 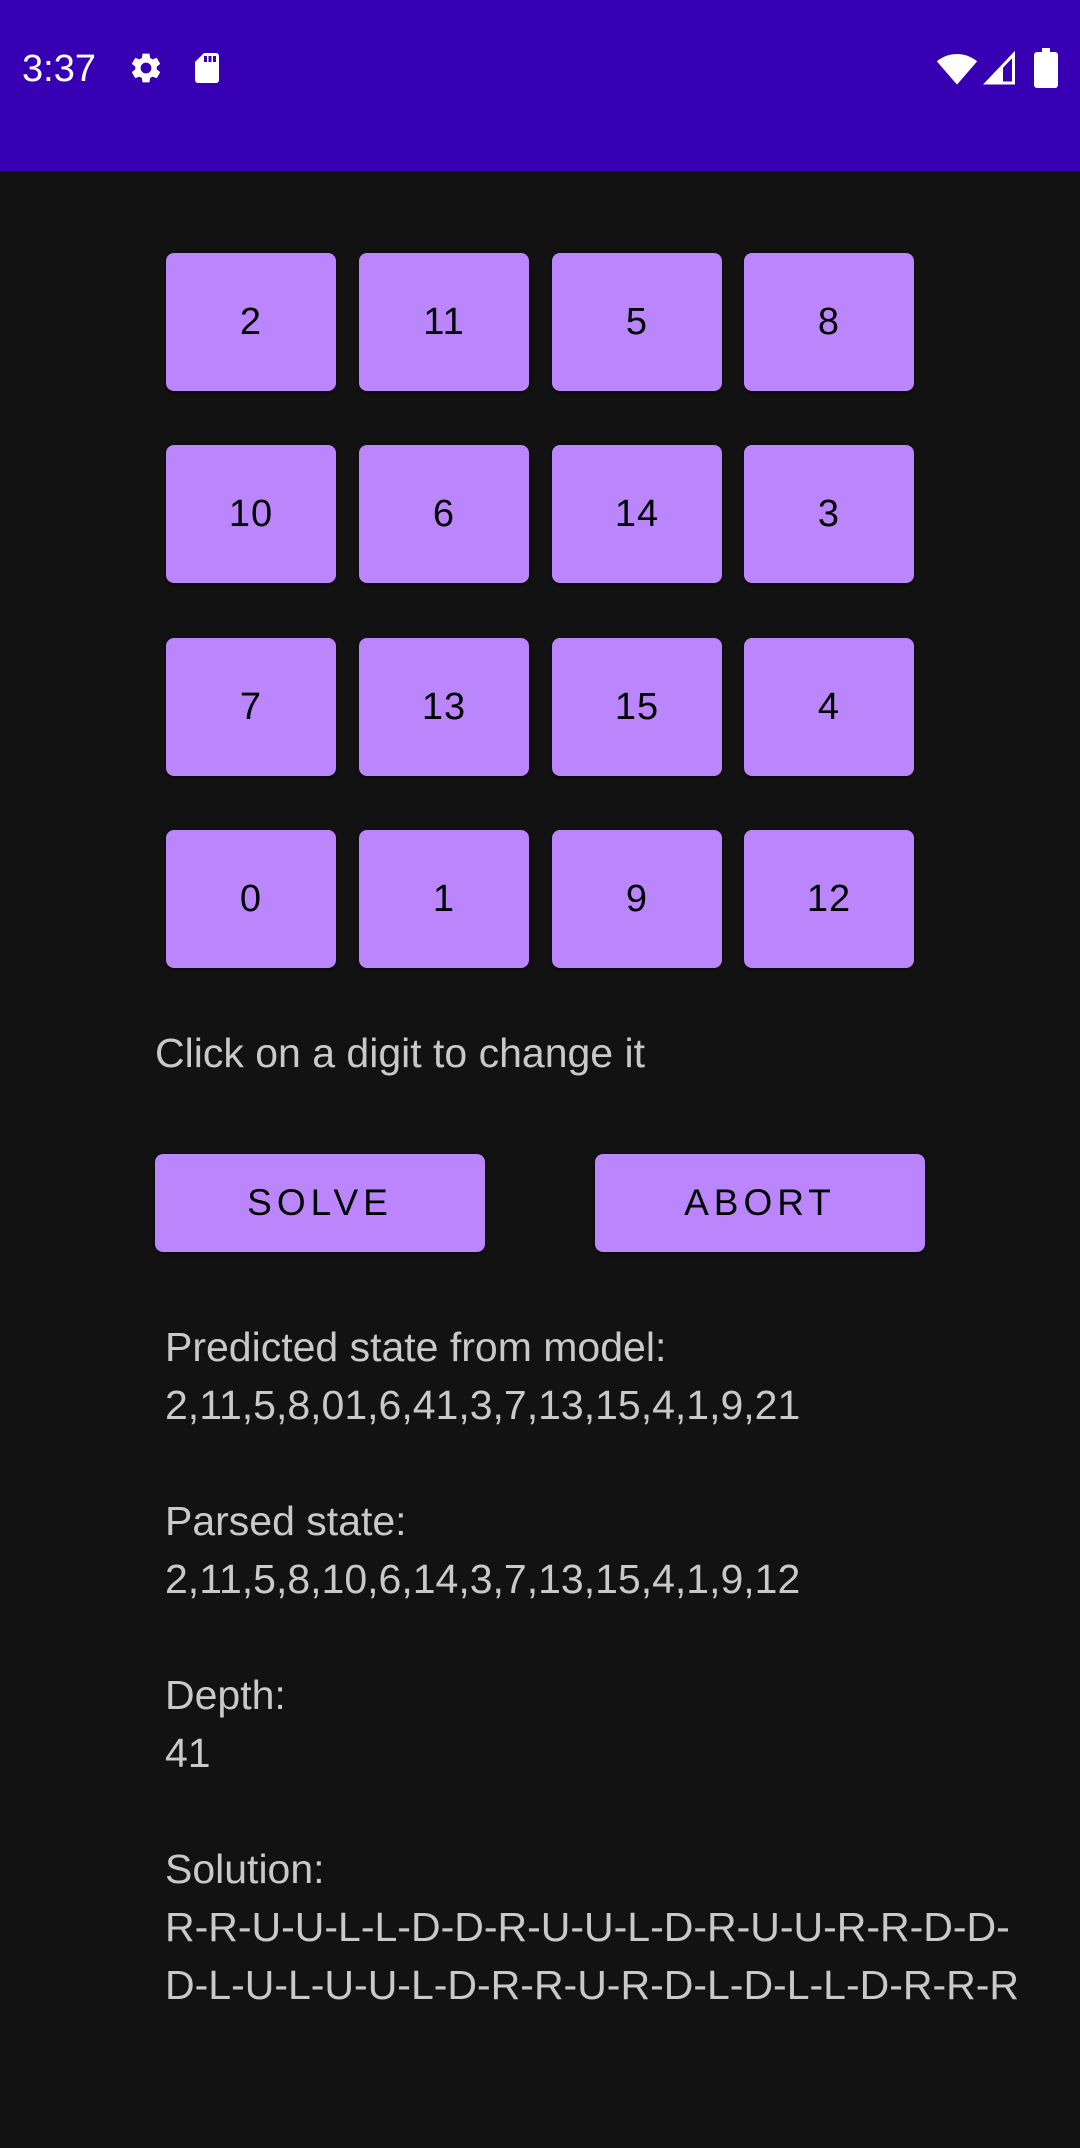 I want to click on parsed-state-value: 2,11,5,8,10,6,14,3,7,13,15,4,1,9,12, so click(x=483, y=1579).